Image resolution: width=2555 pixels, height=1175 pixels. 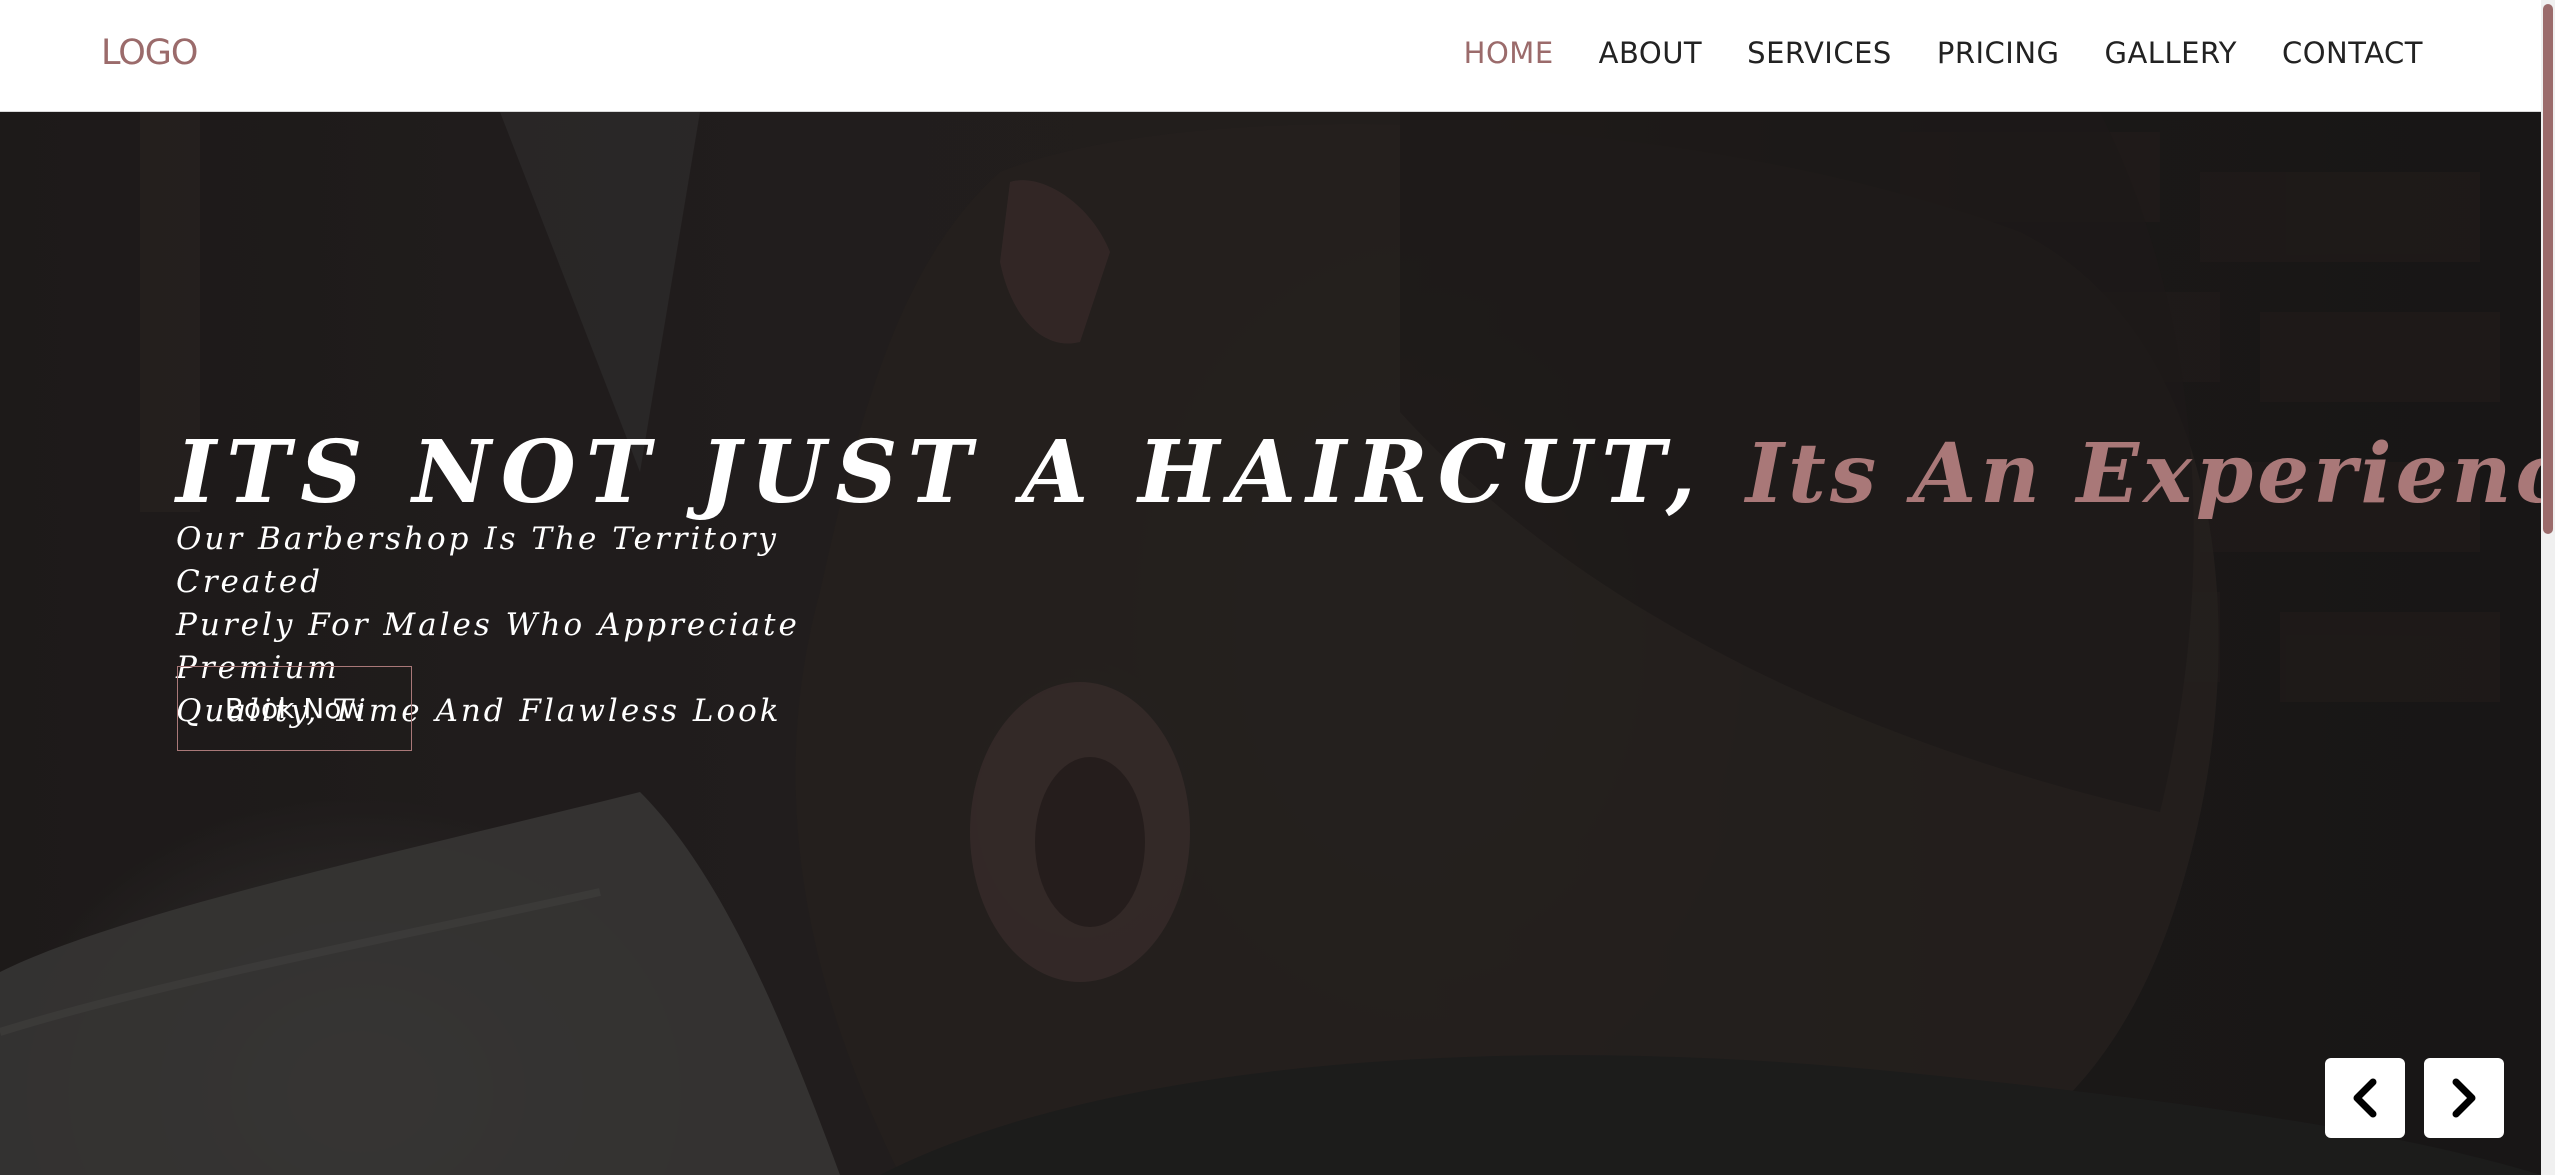 I want to click on hero-headline-main: ITS NOT JUST A HAIRCUT,, so click(x=941, y=472).